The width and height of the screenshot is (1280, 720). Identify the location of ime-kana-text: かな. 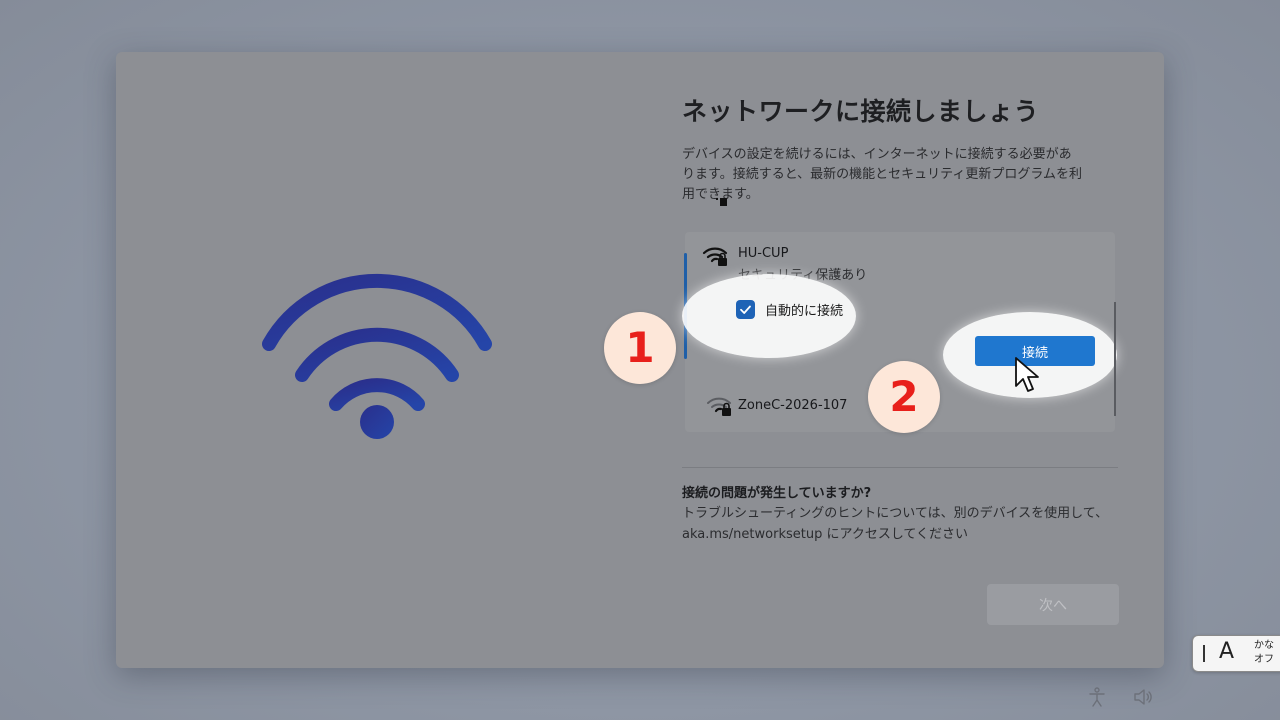
(1264, 645).